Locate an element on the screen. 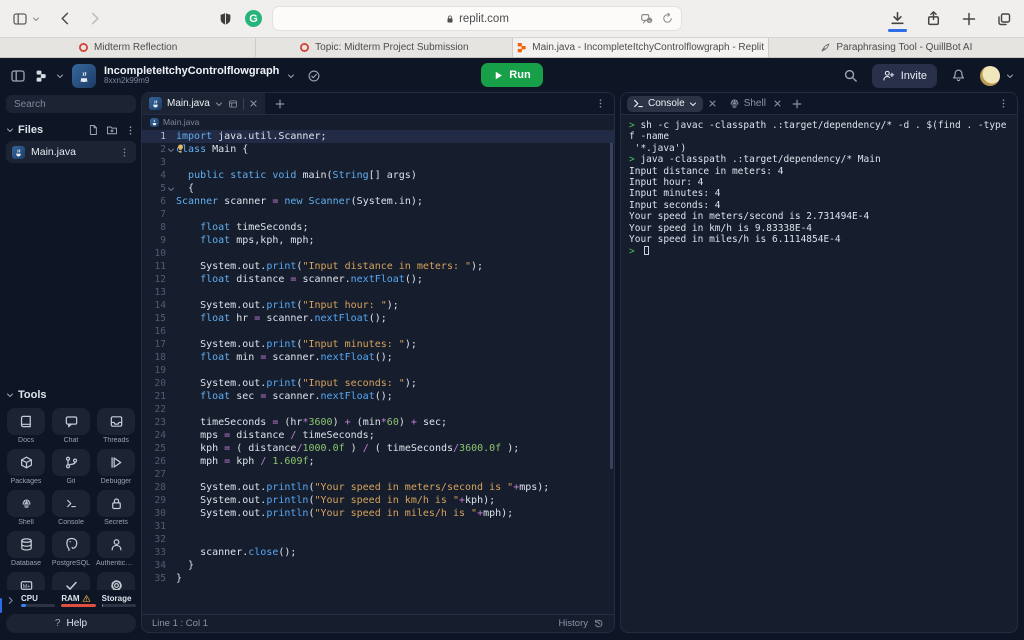 The width and height of the screenshot is (1024, 640). tool-check-icon is located at coordinates (71, 581).